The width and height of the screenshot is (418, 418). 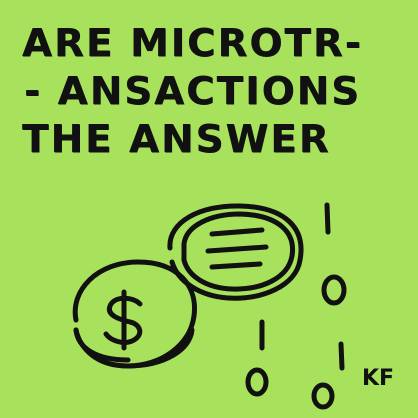 I want to click on coin-front, so click(x=134, y=314).